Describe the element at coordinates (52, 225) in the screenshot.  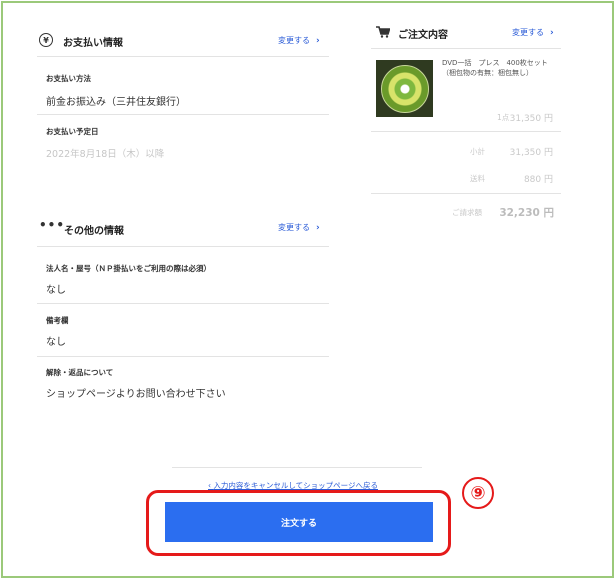
I see `more-dots-icon: •••` at that location.